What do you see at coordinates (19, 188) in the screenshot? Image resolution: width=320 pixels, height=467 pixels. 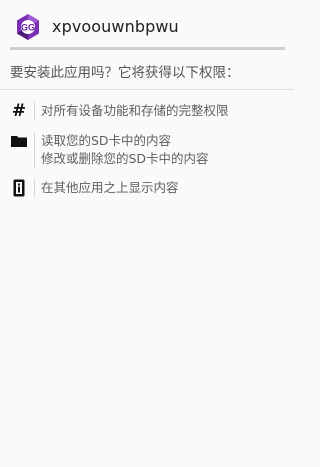 I see `phone-info-icon` at bounding box center [19, 188].